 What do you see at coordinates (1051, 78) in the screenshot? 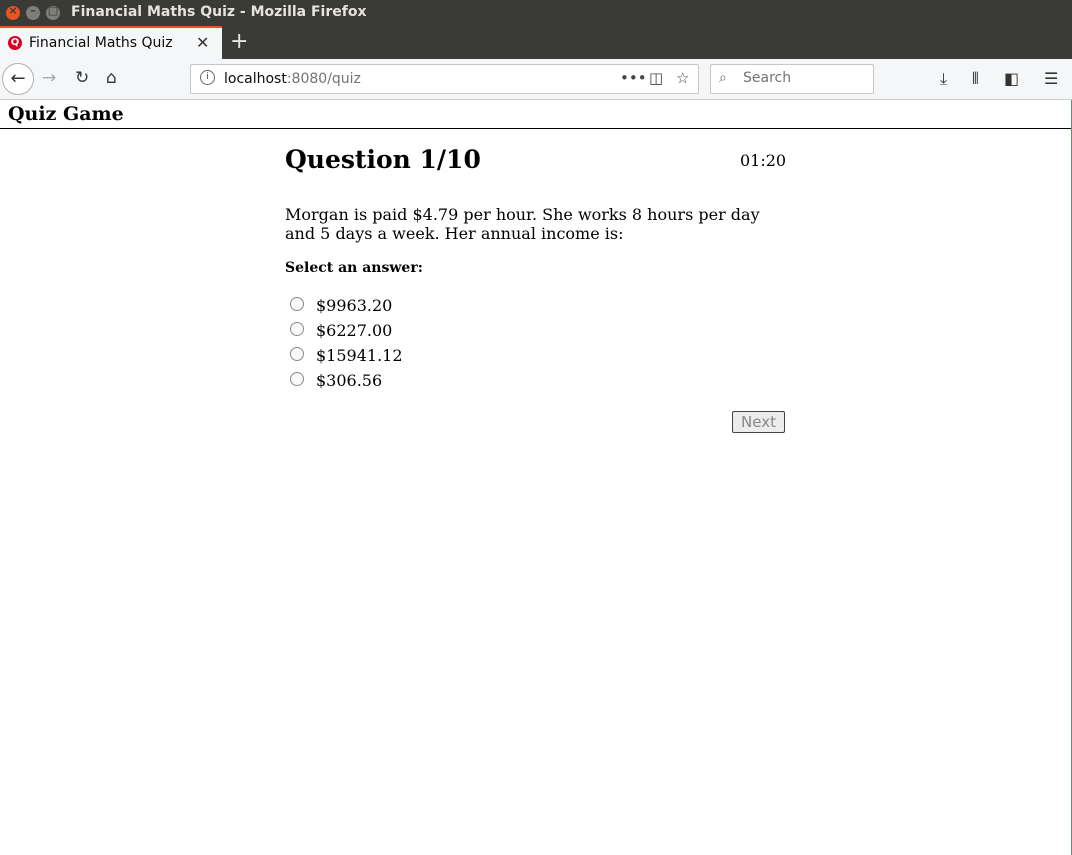
I see `menu-icon: ☰` at bounding box center [1051, 78].